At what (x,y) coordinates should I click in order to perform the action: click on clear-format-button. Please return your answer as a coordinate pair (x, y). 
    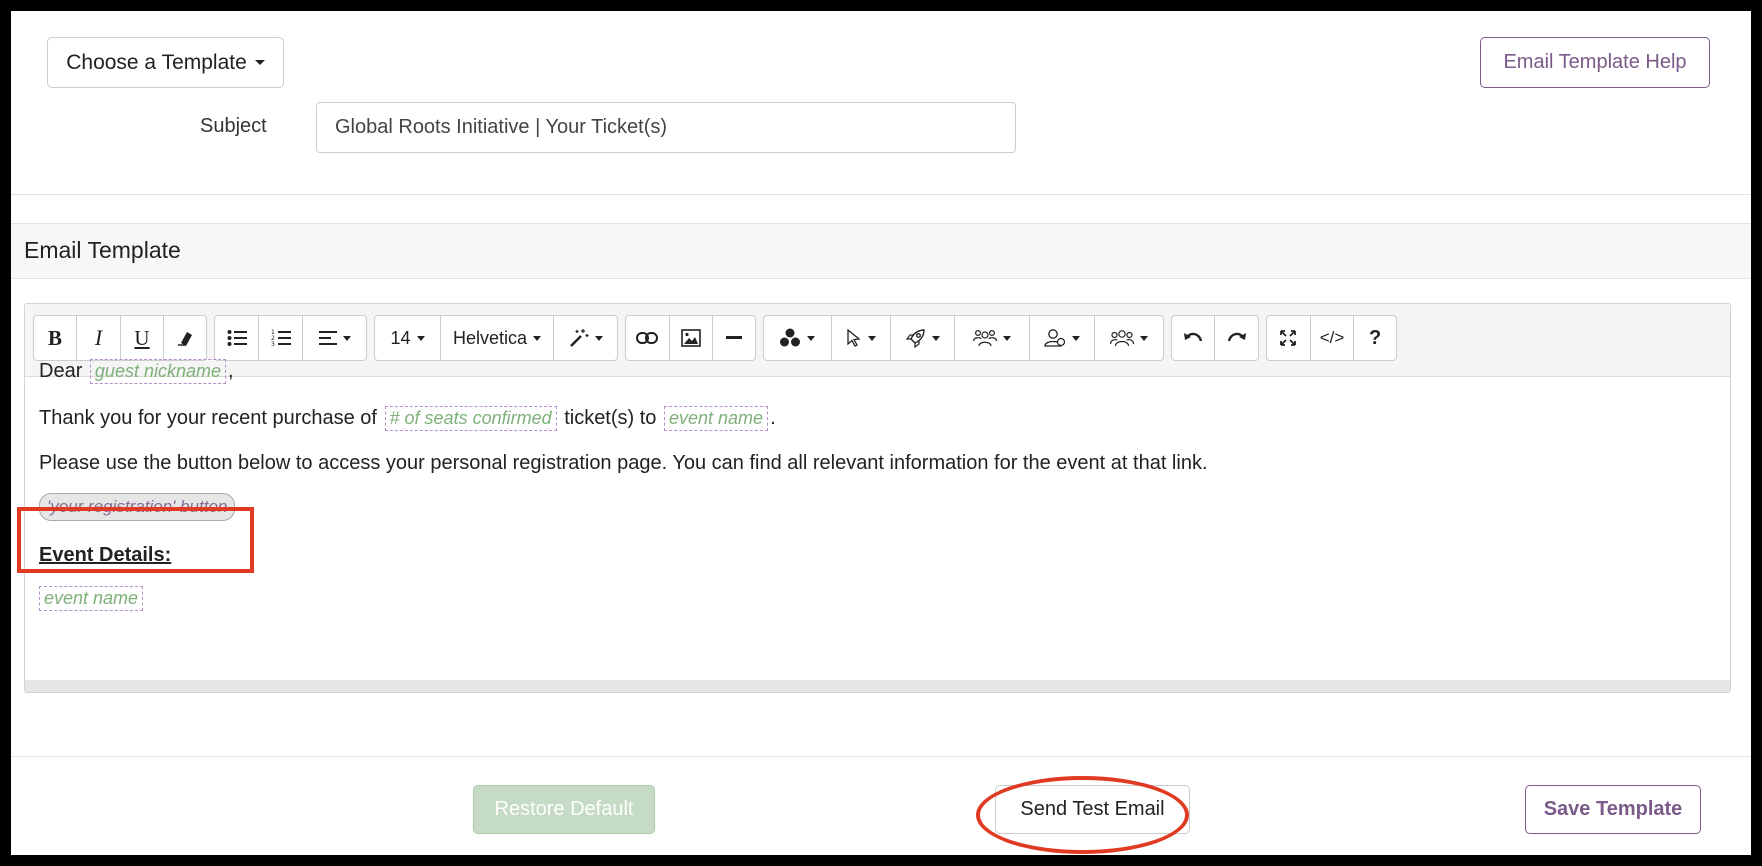
    Looking at the image, I should click on (185, 338).